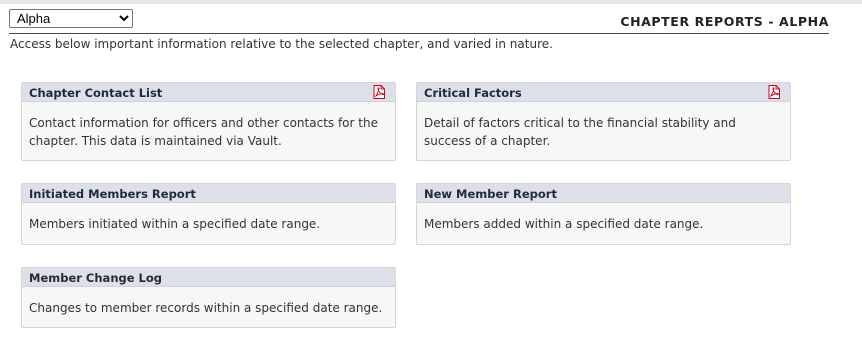 The image size is (862, 347). Describe the element at coordinates (431, 2) in the screenshot. I see `top-strip` at that location.